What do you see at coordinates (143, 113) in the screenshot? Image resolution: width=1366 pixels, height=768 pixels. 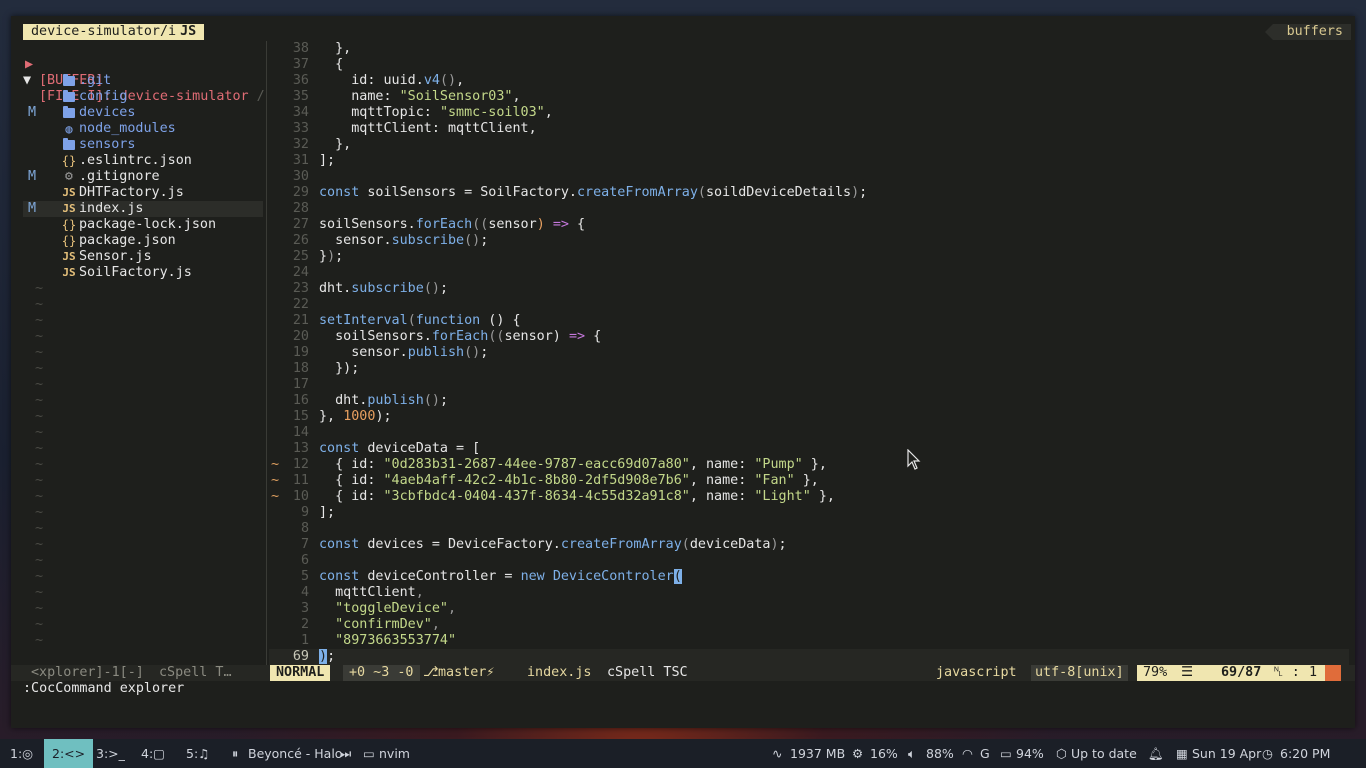 I see `explorer-item: Mdevices` at bounding box center [143, 113].